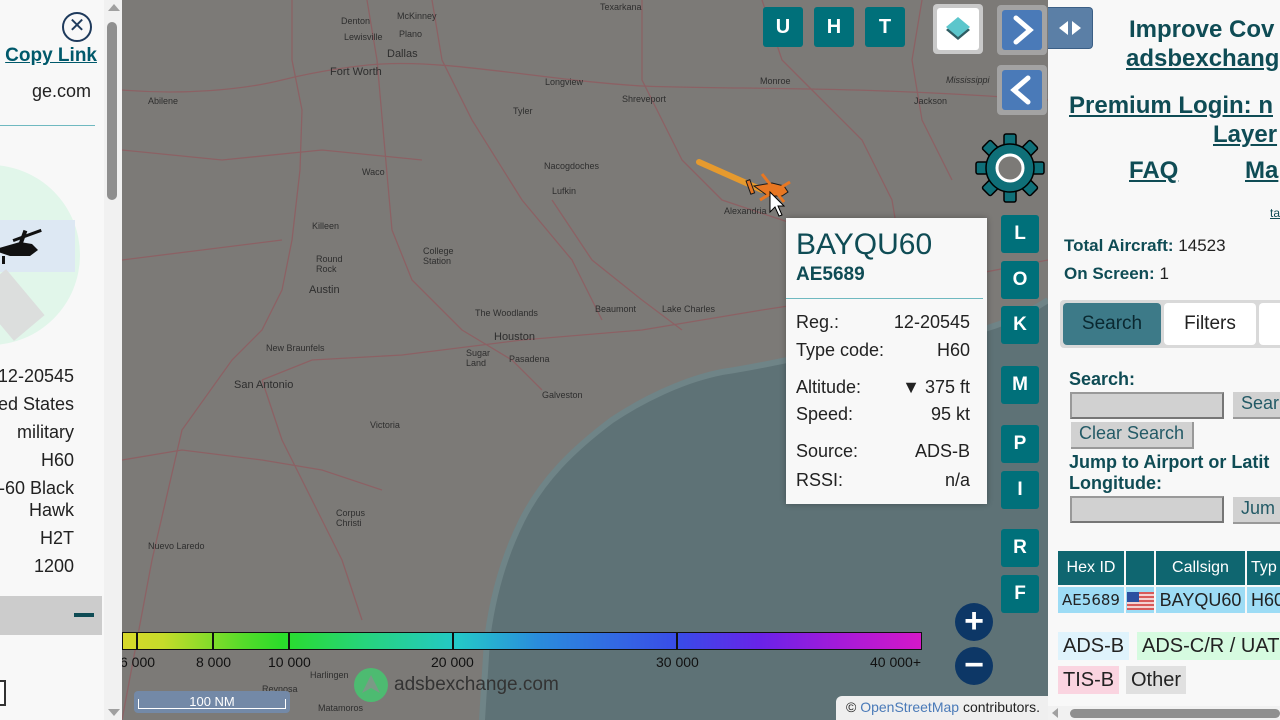 The image size is (1280, 720). Describe the element at coordinates (564, 82) in the screenshot. I see `city-label: Longview` at that location.